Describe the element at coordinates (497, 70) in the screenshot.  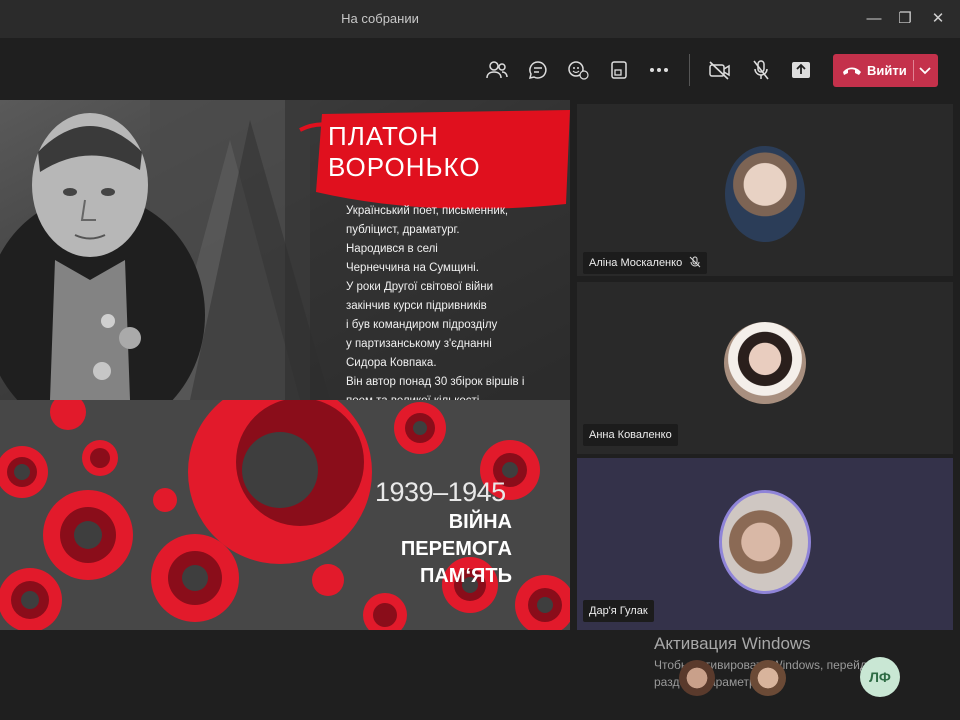
I see `participants-icon` at that location.